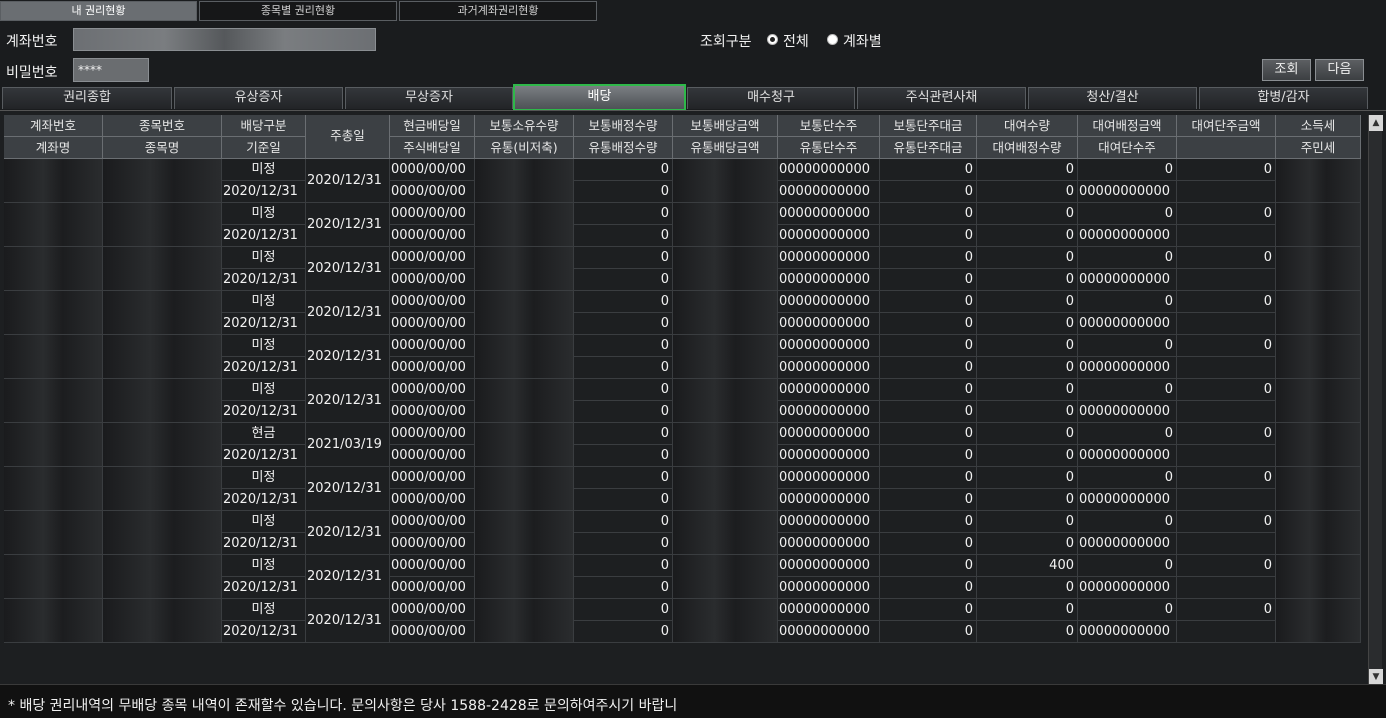  I want to click on lend-alloc-qty-cell: 0, so click(1027, 280).